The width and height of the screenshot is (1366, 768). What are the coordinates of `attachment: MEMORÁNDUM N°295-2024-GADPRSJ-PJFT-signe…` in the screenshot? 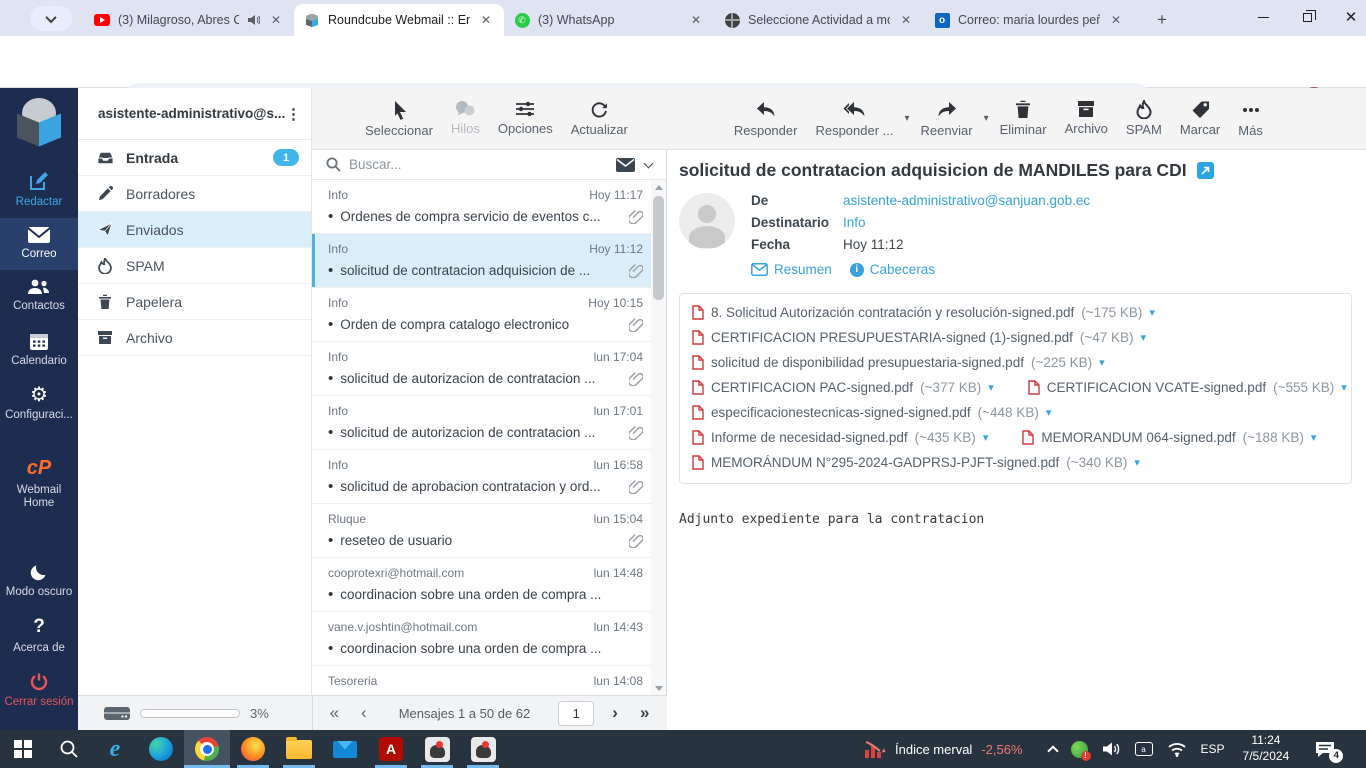 It's located at (916, 462).